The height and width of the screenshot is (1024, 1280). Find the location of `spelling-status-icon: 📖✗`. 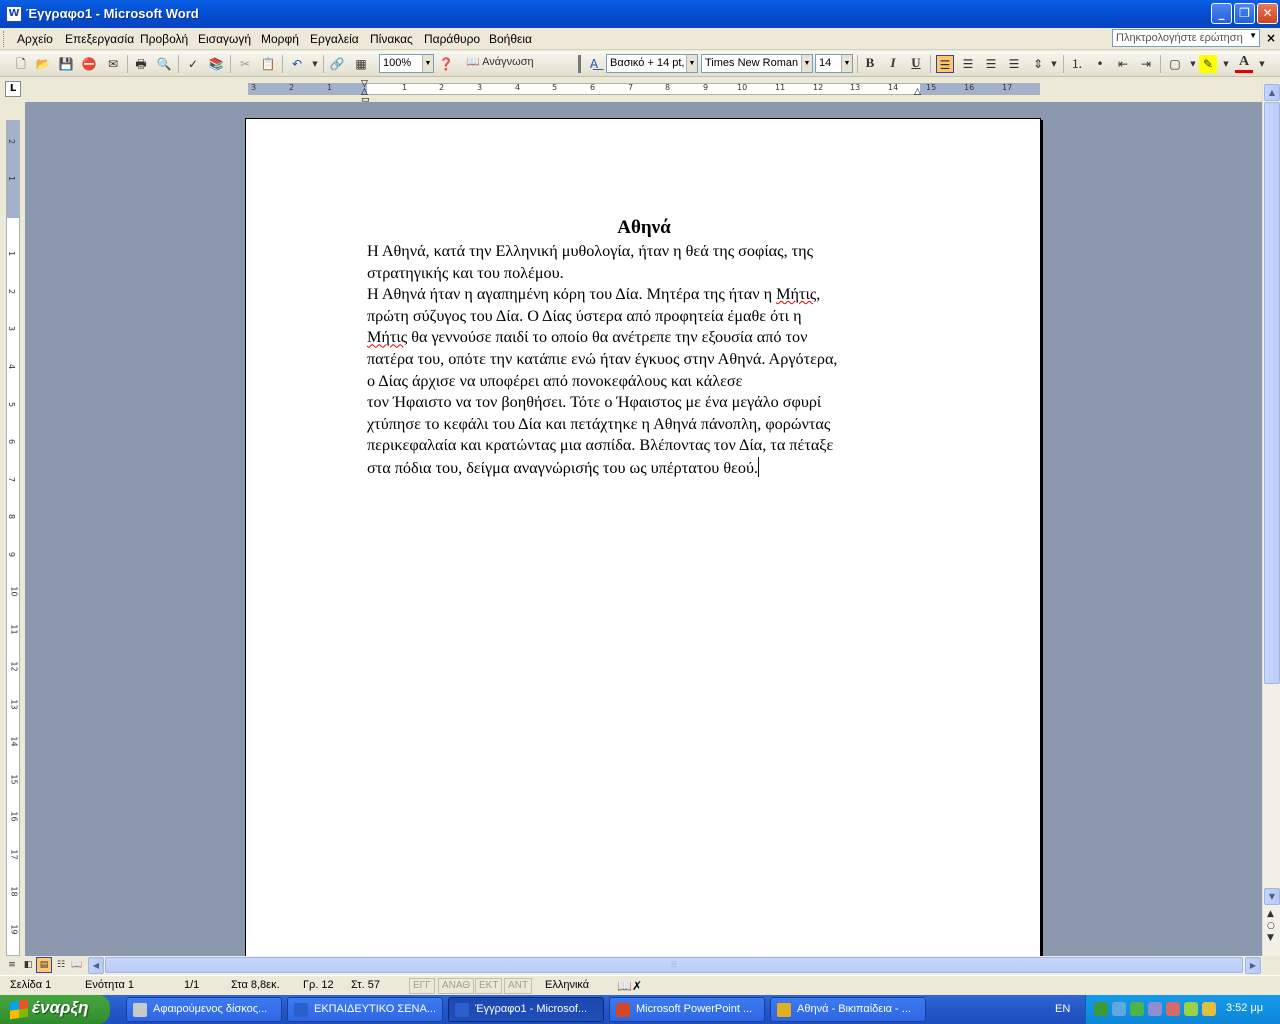

spelling-status-icon: 📖✗ is located at coordinates (629, 986).